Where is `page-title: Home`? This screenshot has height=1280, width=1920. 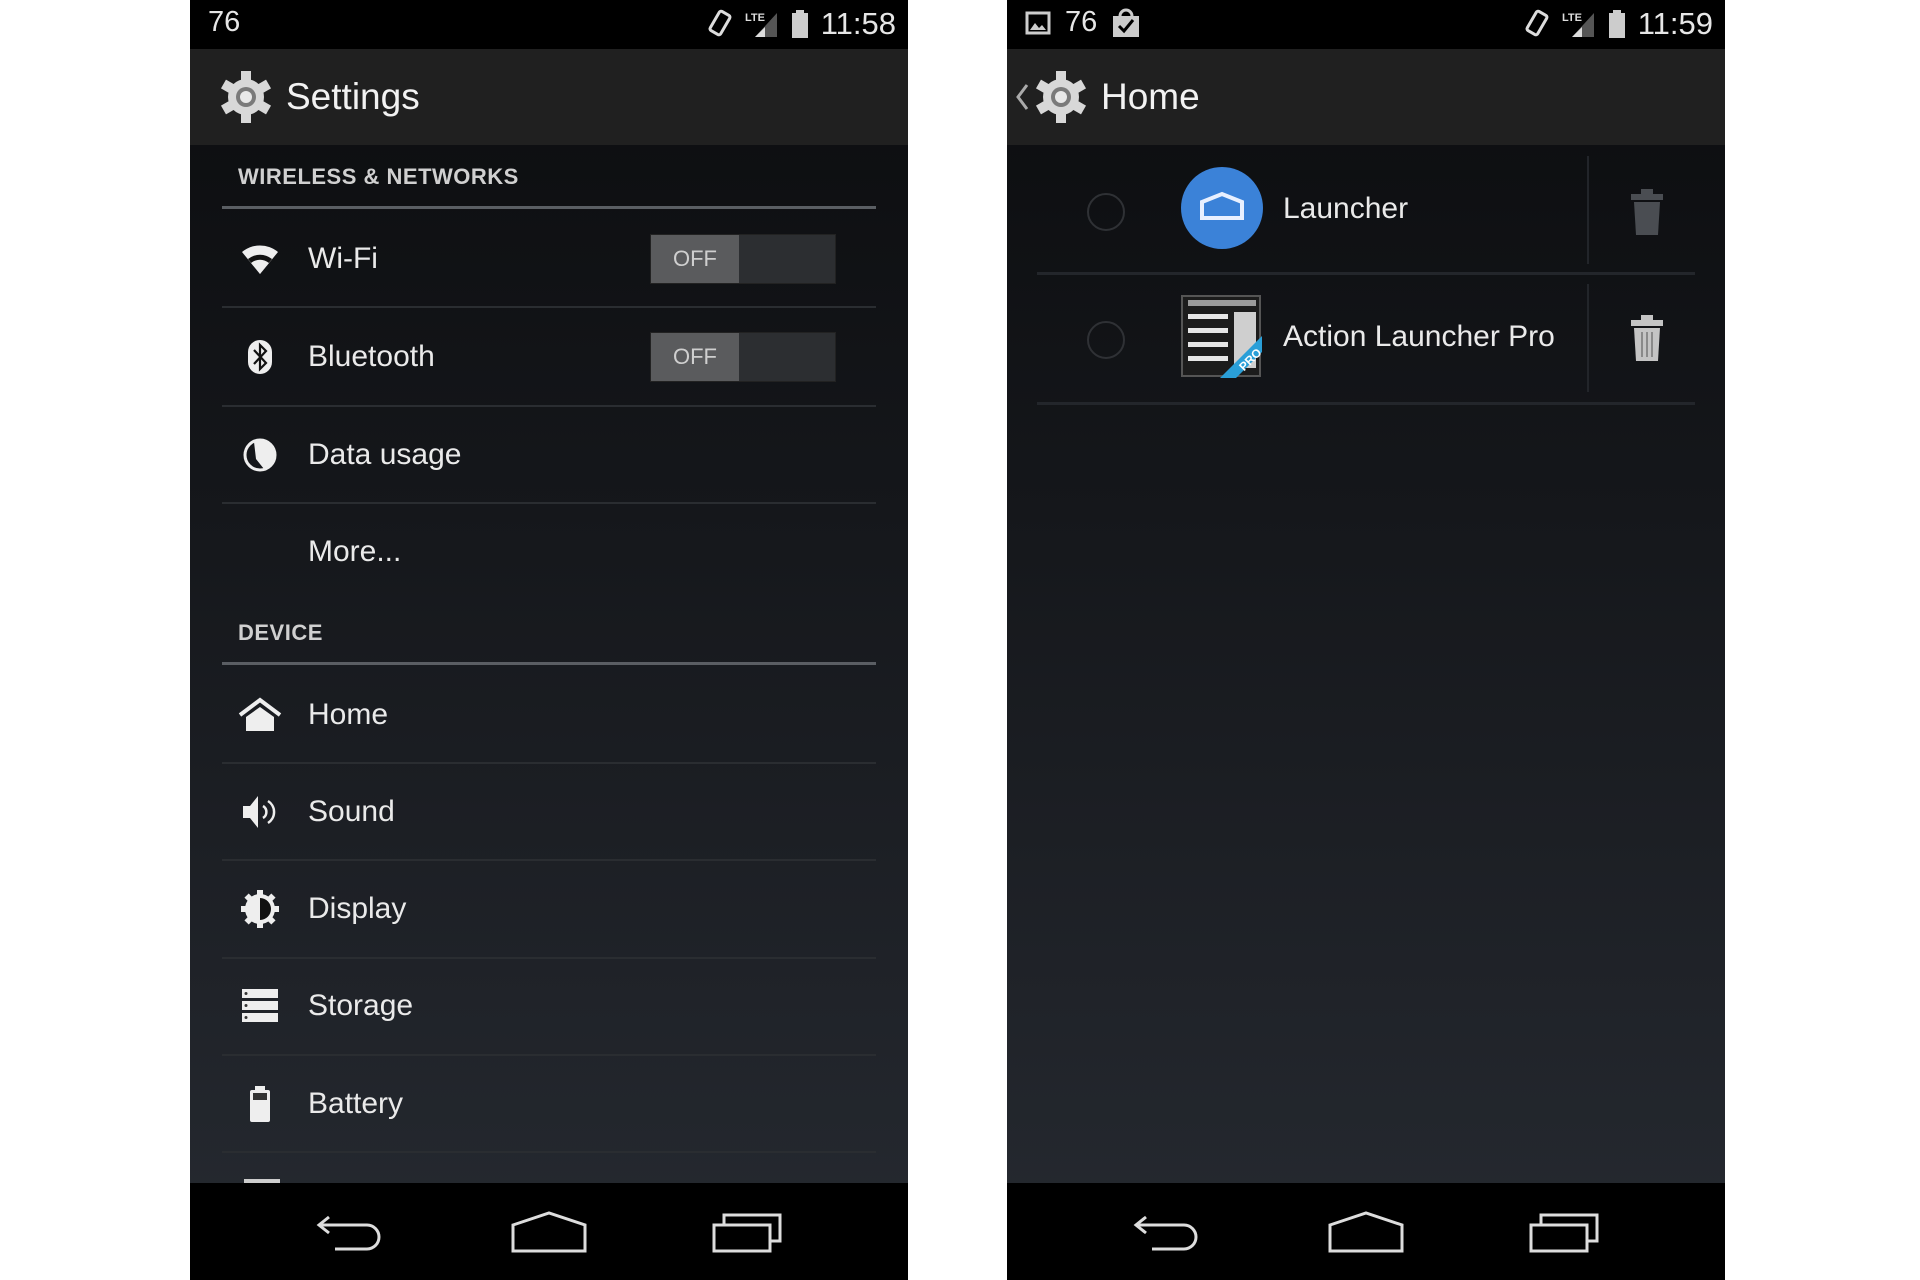
page-title: Home is located at coordinates (1150, 96).